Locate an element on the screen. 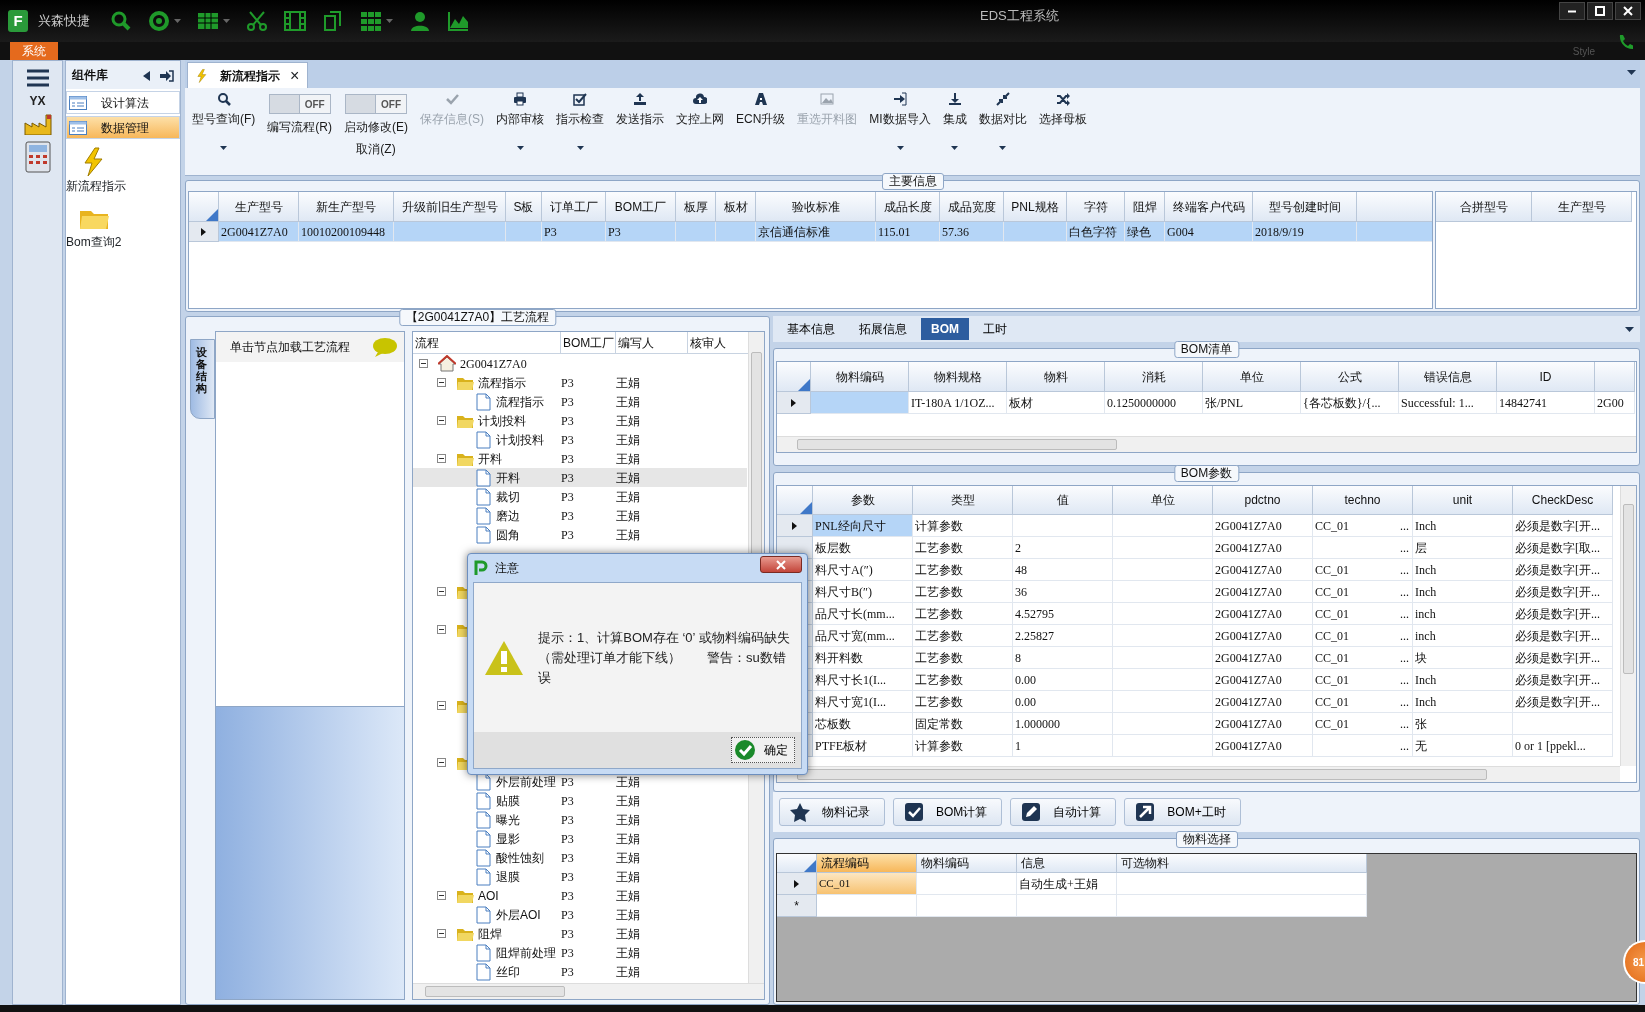  table-cell: P3 is located at coordinates (641, 232).